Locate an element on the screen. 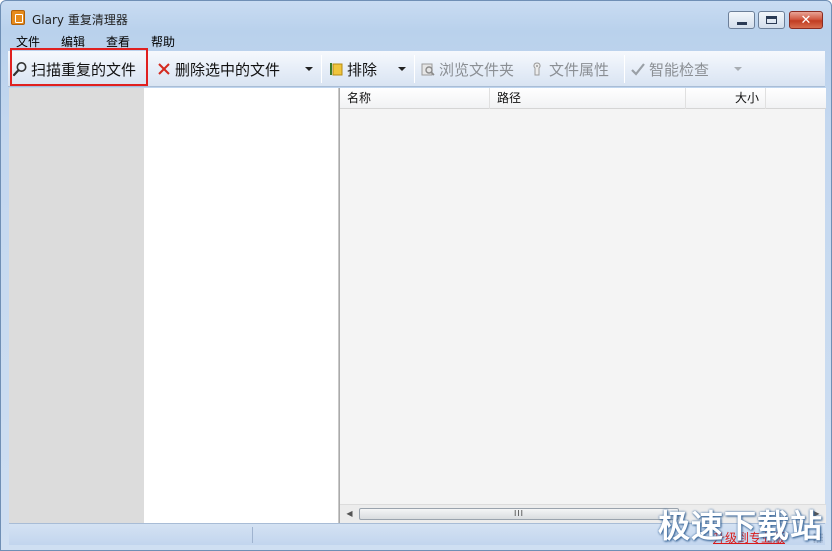 This screenshot has width=832, height=551. exclude-dropdown-arrow is located at coordinates (402, 69).